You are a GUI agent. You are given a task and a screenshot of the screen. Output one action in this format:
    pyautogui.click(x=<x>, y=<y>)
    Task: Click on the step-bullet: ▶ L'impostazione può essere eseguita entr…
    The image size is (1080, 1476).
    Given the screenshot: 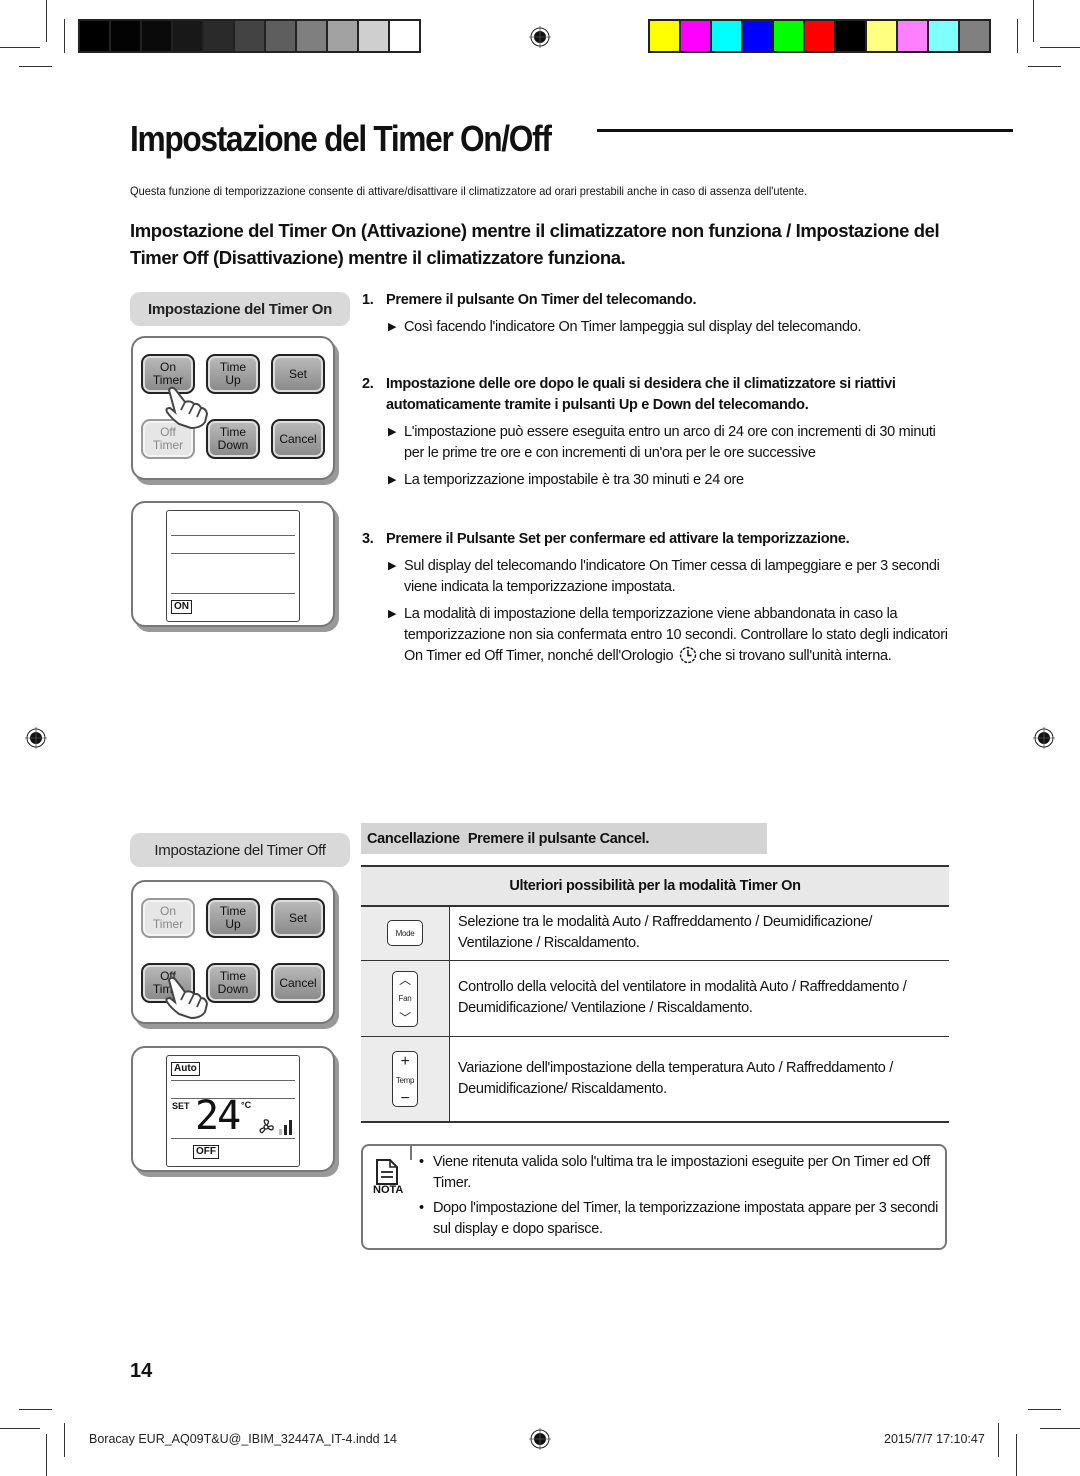 What is the action you would take?
    pyautogui.click(x=657, y=443)
    